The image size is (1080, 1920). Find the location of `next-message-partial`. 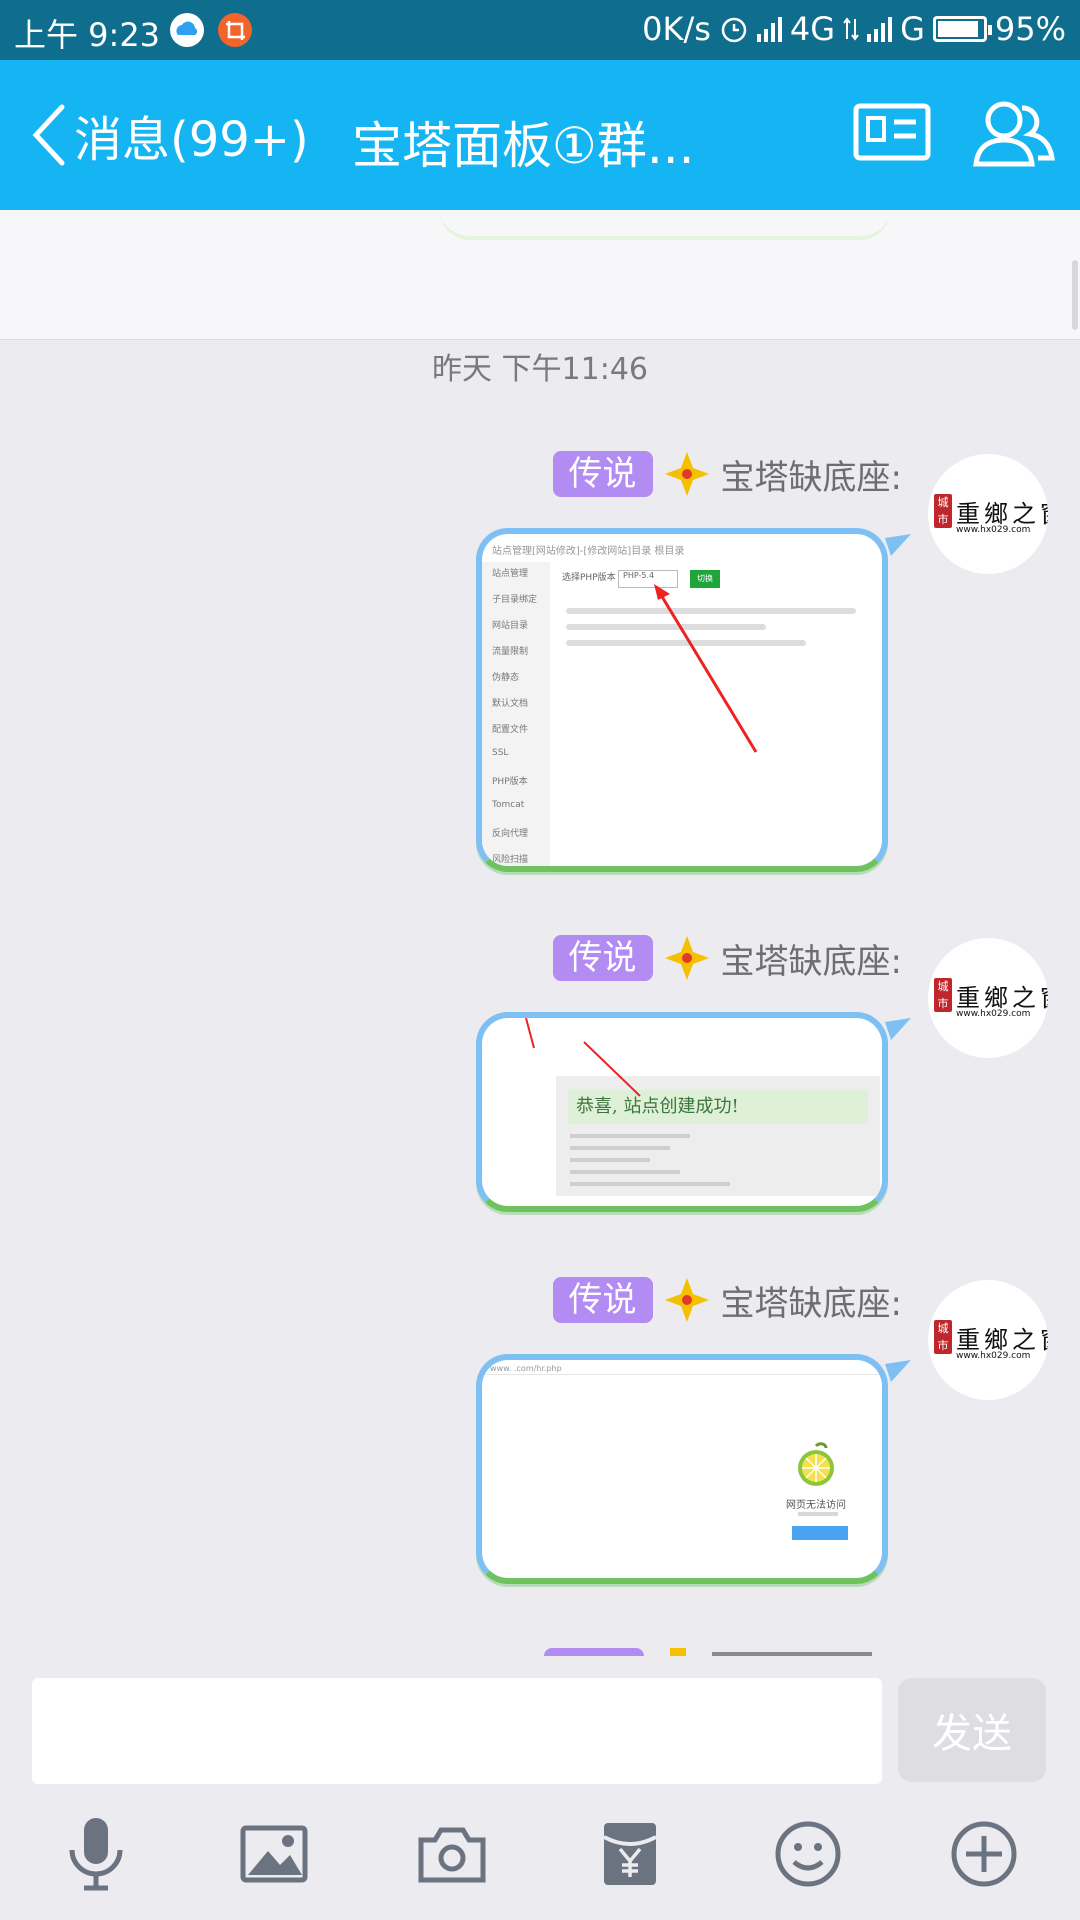

next-message-partial is located at coordinates (540, 1652).